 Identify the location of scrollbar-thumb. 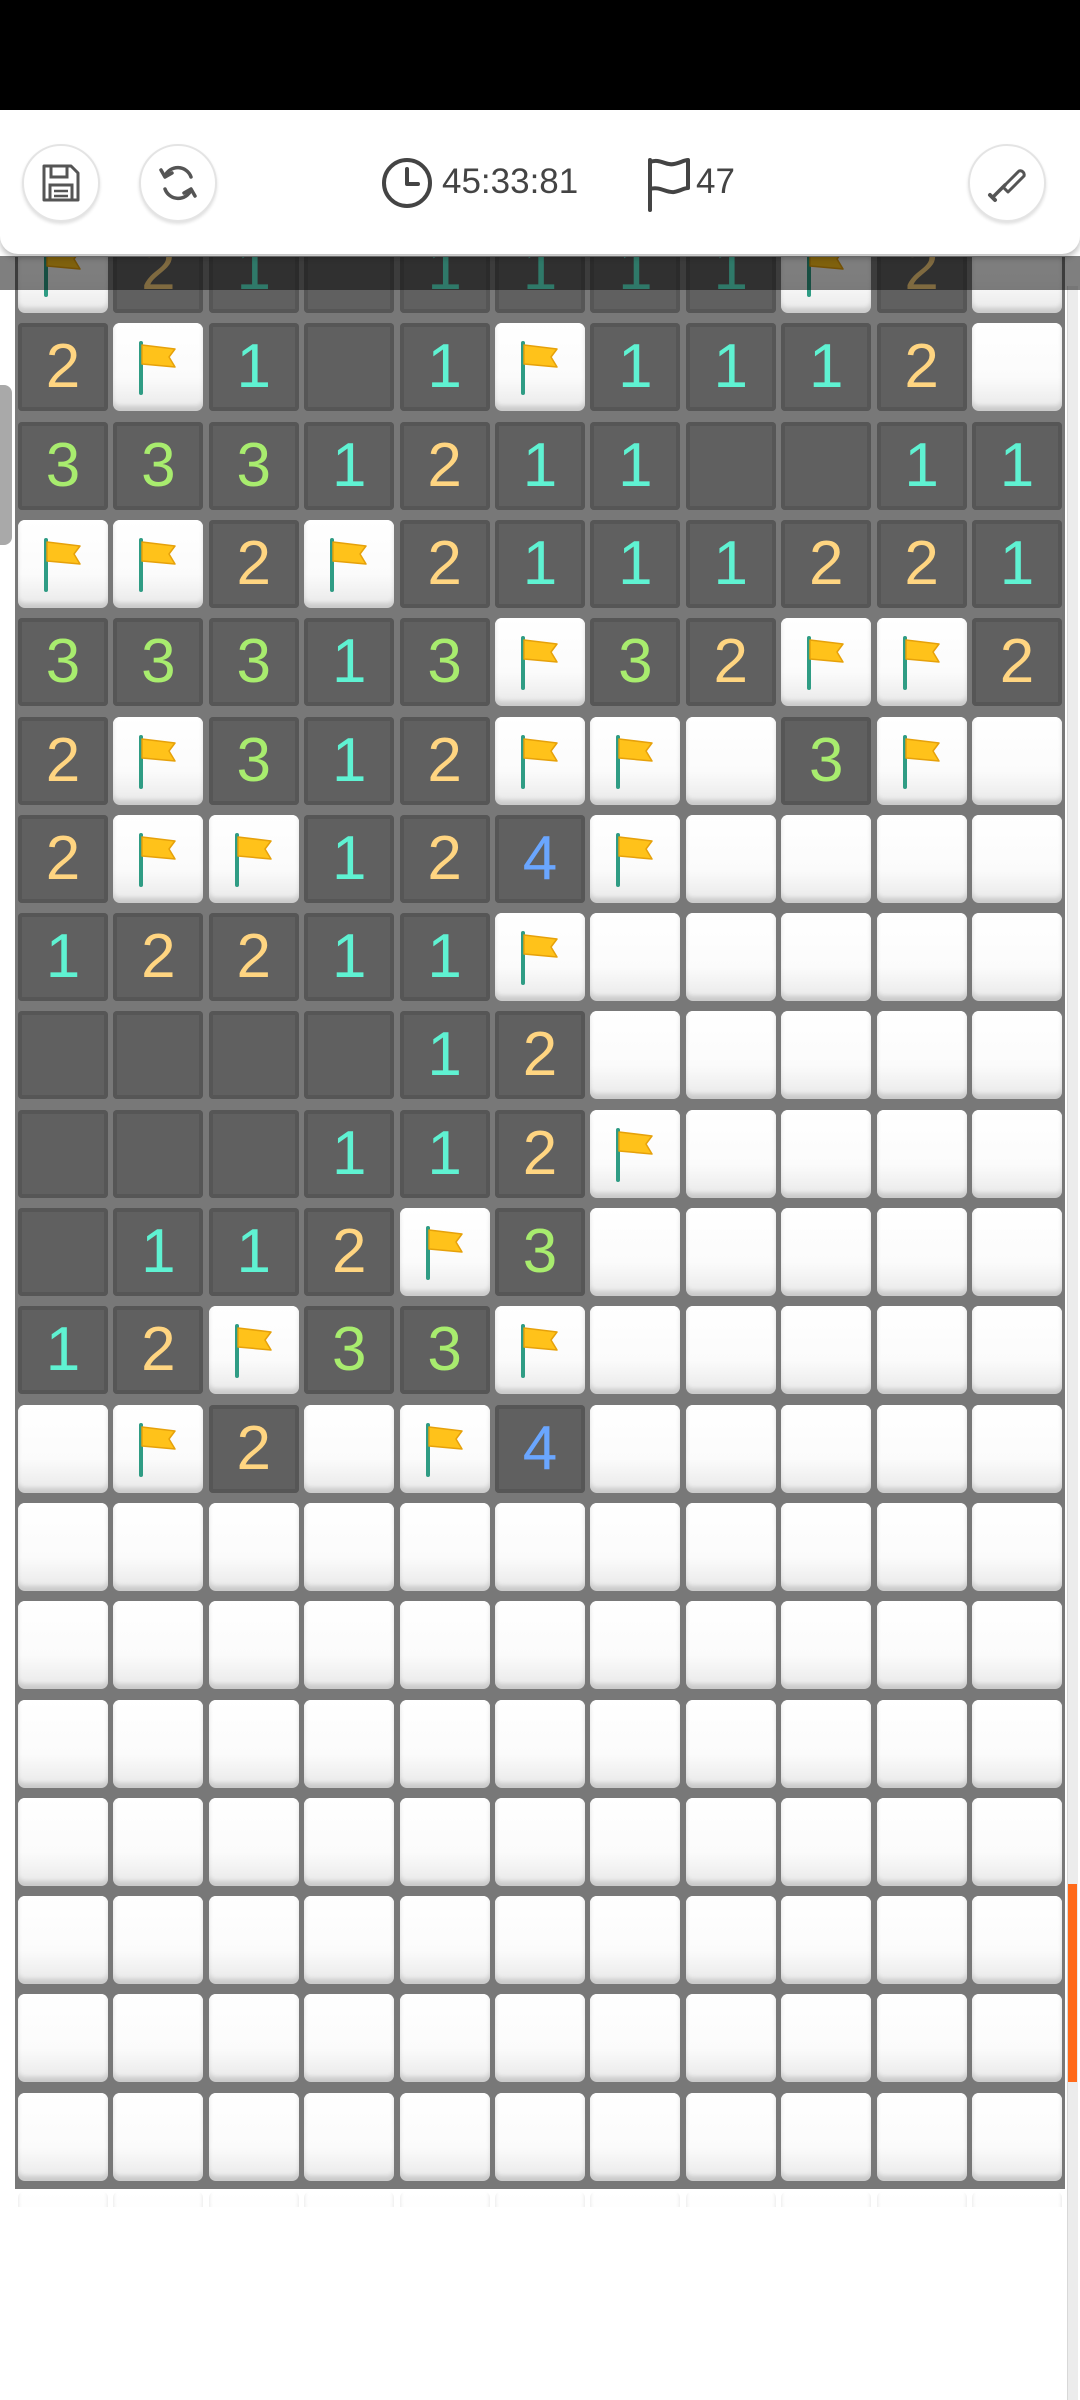
(1072, 1983).